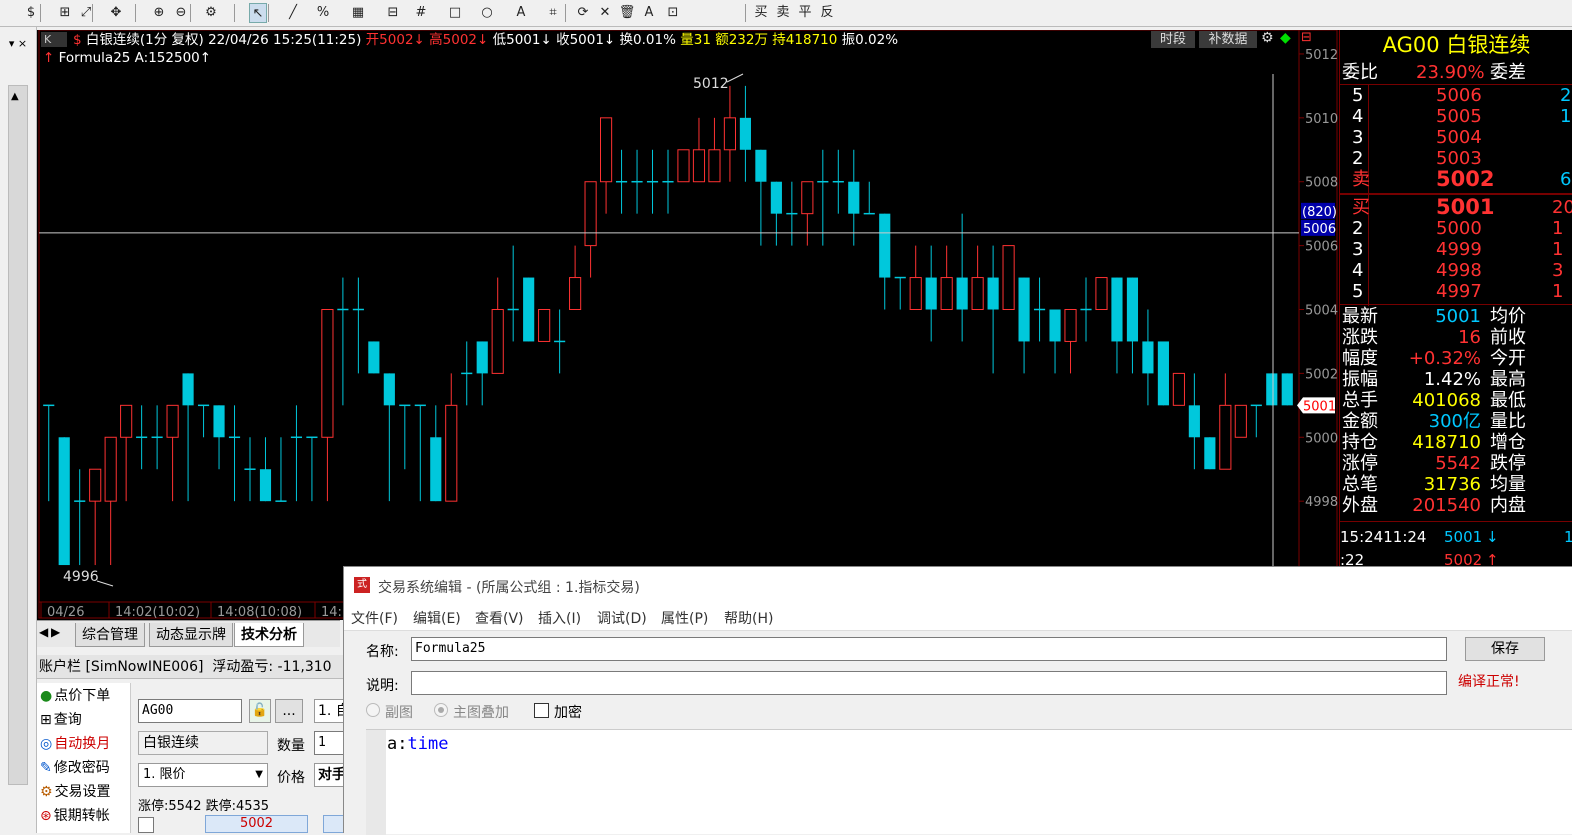 This screenshot has height=835, width=1572. Describe the element at coordinates (110, 635) in the screenshot. I see `tab-overview: 综合管理` at that location.